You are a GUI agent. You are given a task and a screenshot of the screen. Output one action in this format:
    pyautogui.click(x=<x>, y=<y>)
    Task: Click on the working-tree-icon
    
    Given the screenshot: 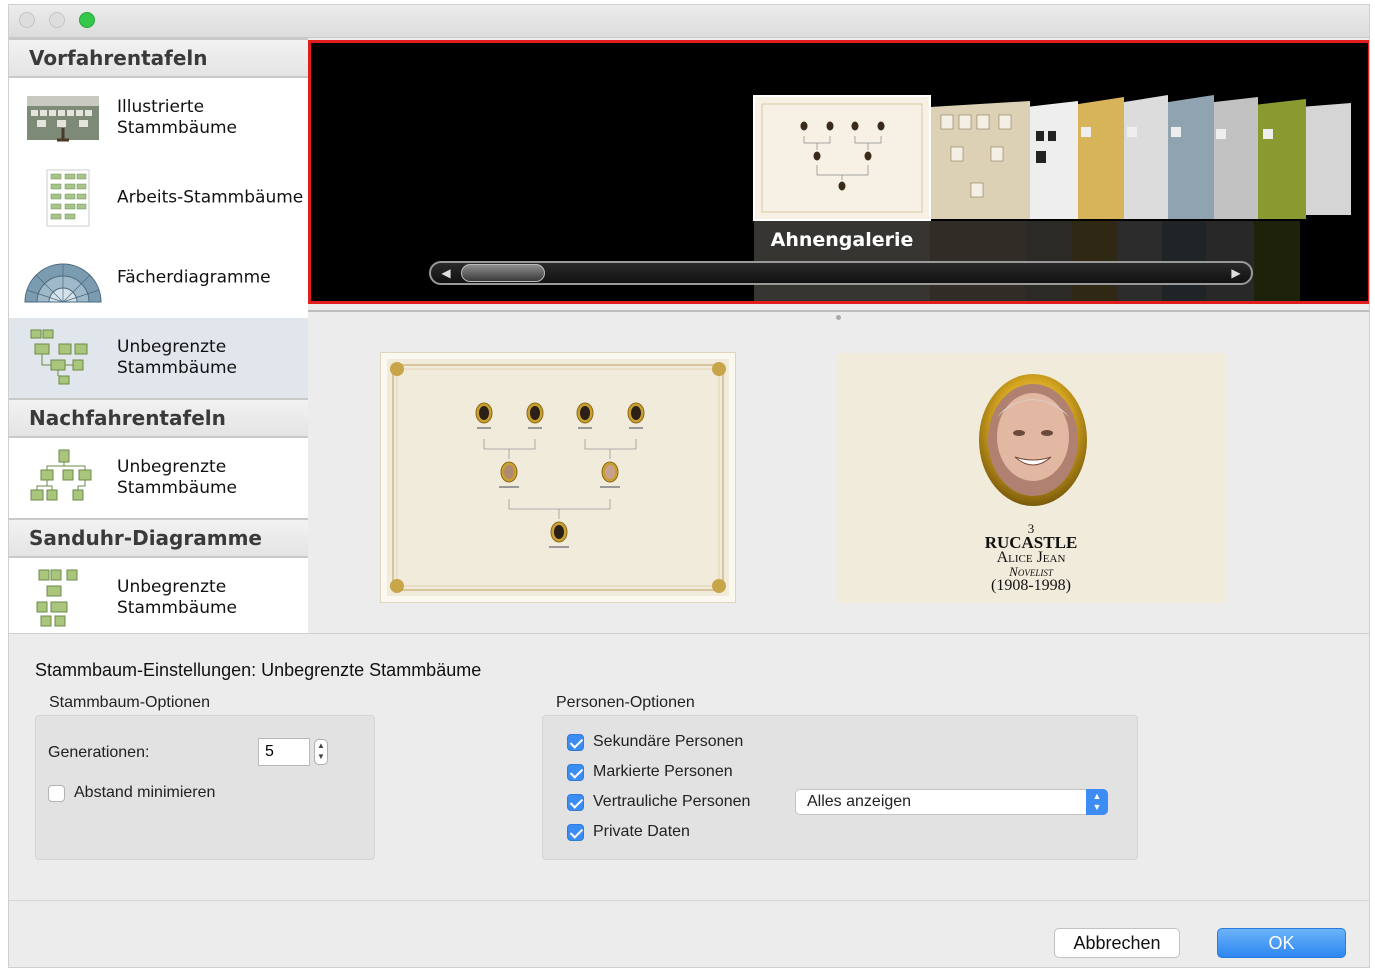 What is the action you would take?
    pyautogui.click(x=68, y=198)
    